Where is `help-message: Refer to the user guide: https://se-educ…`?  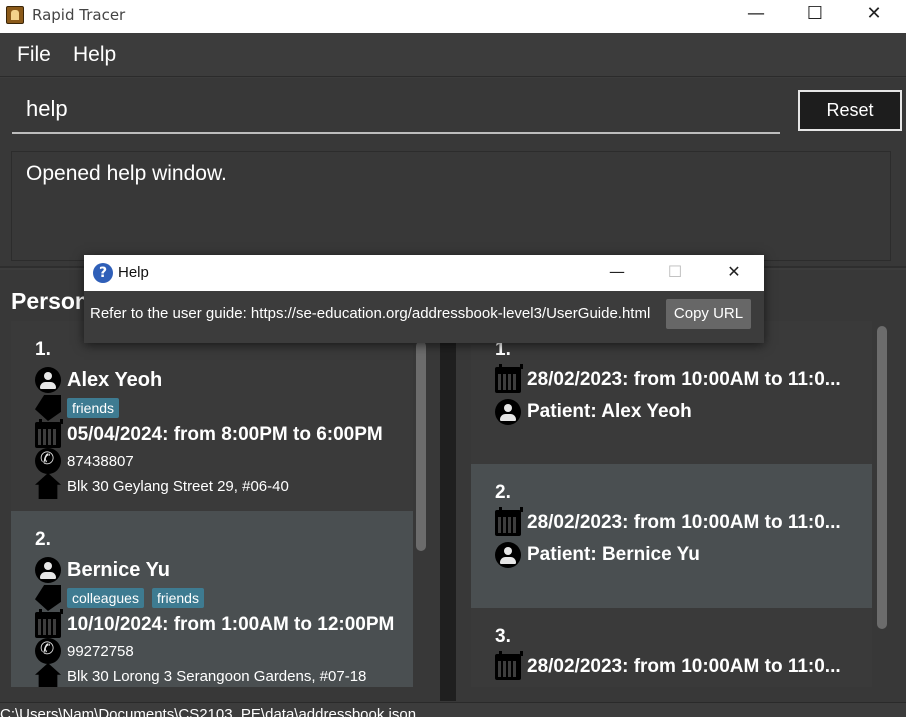
help-message: Refer to the user guide: https://se-educ… is located at coordinates (370, 313).